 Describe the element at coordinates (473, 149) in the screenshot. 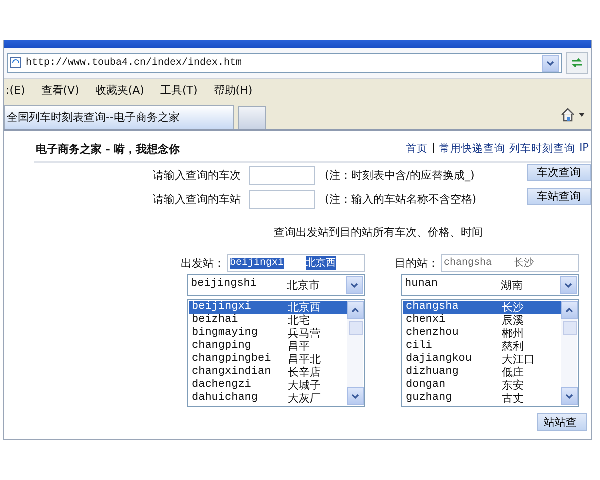

I see `nav-link: 常用快递查询` at that location.